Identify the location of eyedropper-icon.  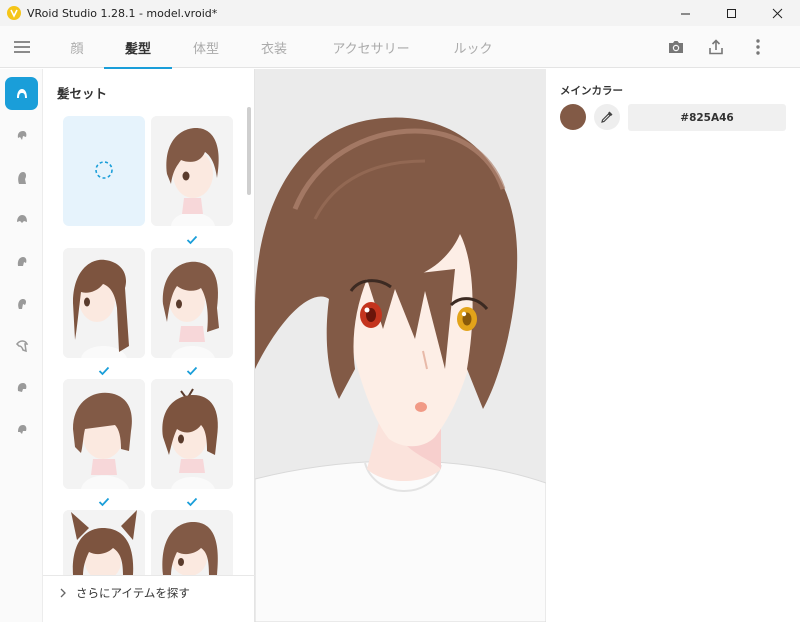
(607, 117).